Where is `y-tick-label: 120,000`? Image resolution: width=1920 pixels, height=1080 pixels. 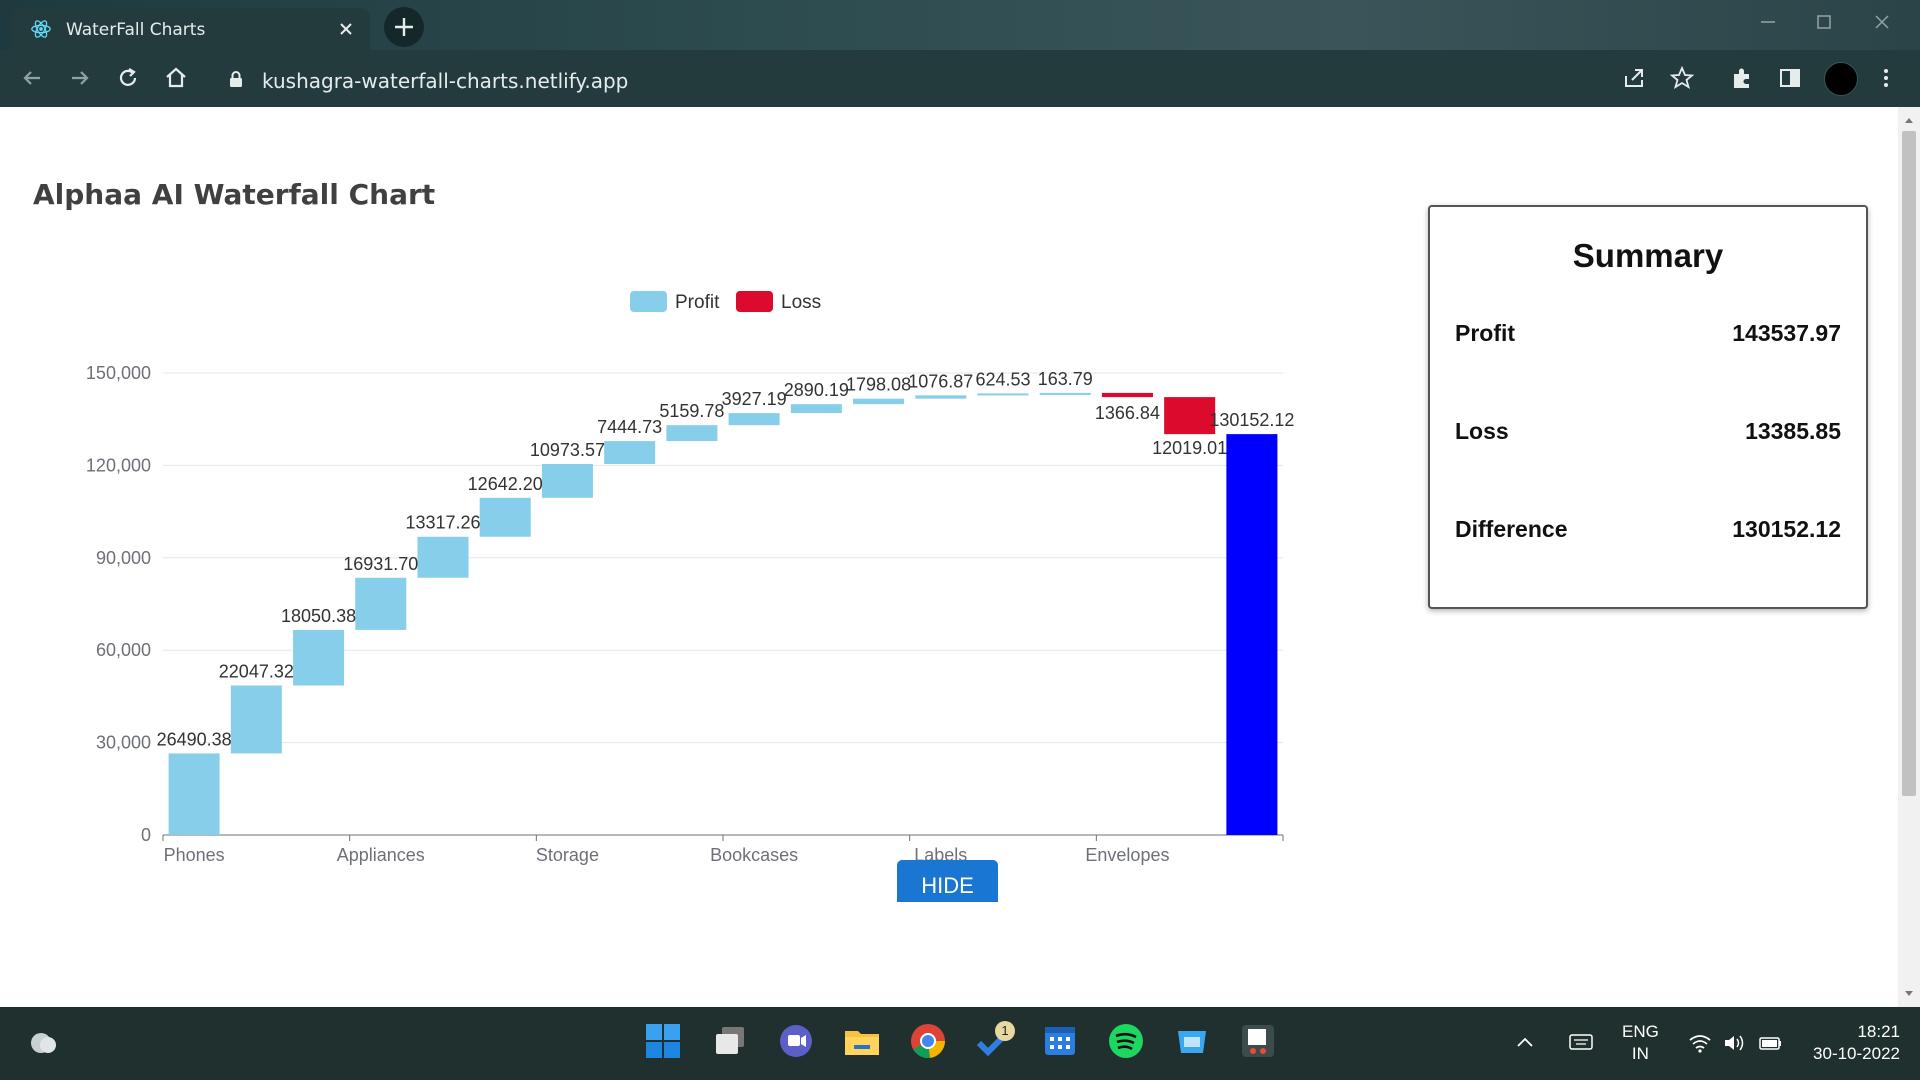
y-tick-label: 120,000 is located at coordinates (118, 465).